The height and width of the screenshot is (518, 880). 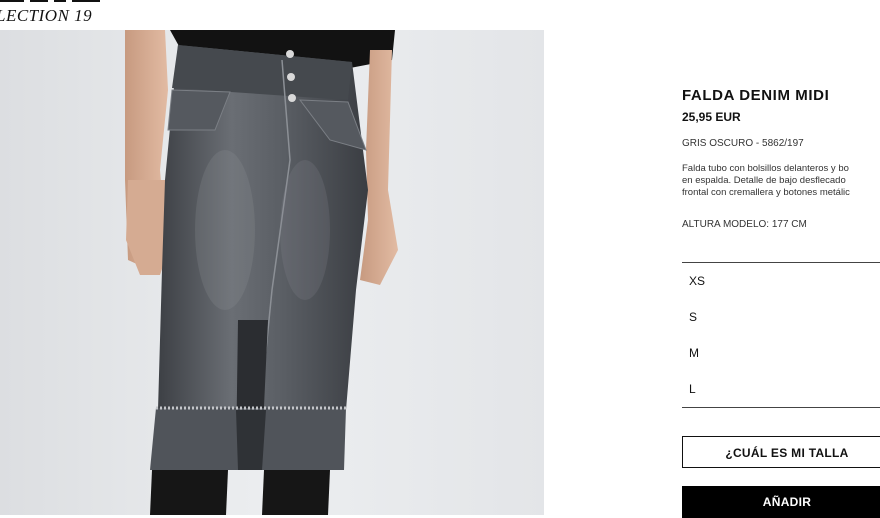 I want to click on product-color-reference: GRIS OSCURO - 5862/197, so click(x=743, y=143).